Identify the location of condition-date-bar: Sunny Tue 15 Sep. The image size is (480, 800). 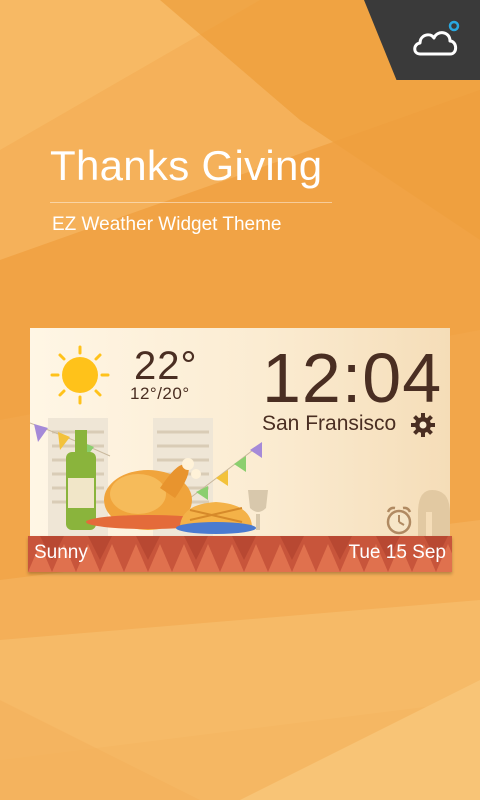
(240, 554).